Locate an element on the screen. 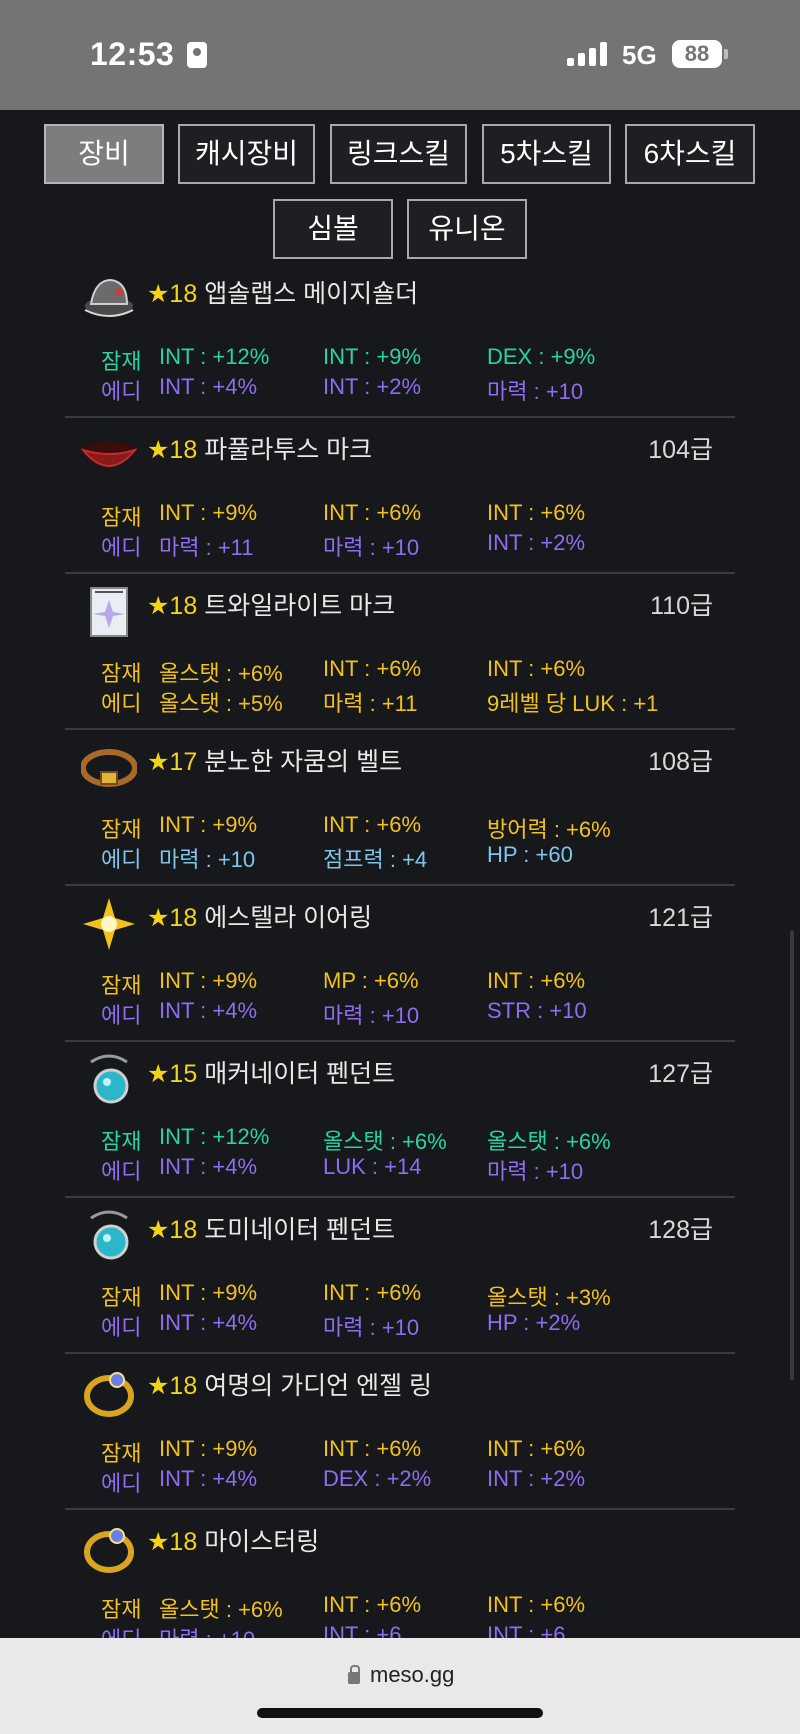  item-name: ★18 트와일라이트 마크 is located at coordinates (271, 604).